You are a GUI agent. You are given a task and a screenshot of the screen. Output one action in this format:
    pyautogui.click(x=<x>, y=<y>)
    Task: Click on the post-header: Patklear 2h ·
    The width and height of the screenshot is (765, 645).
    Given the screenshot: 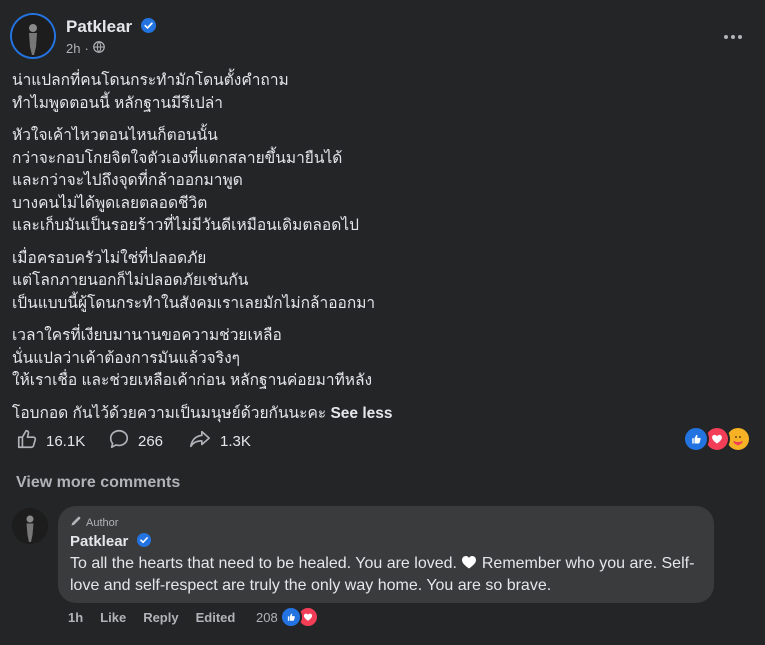 What is the action you would take?
    pyautogui.click(x=382, y=39)
    